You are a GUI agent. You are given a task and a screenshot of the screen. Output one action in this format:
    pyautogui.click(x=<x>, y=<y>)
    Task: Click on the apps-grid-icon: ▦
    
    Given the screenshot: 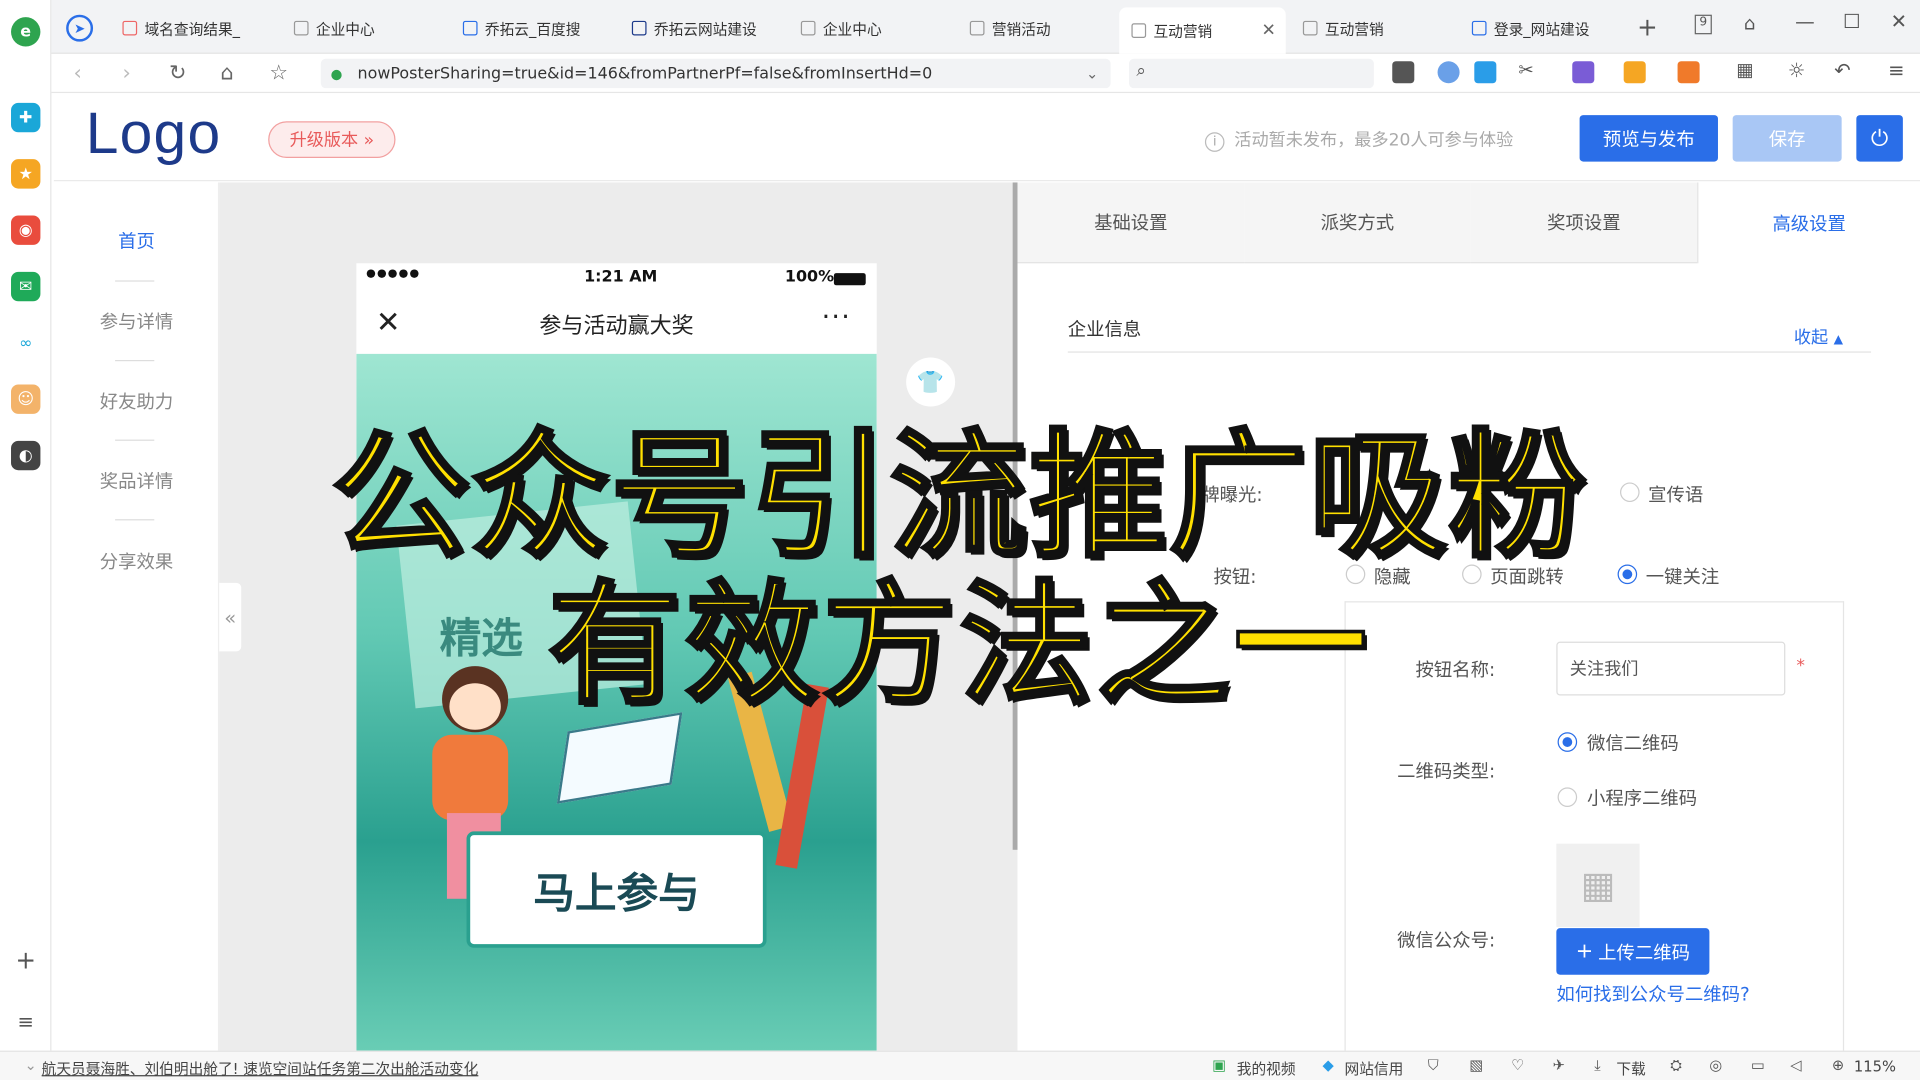 What is the action you would take?
    pyautogui.click(x=1744, y=70)
    